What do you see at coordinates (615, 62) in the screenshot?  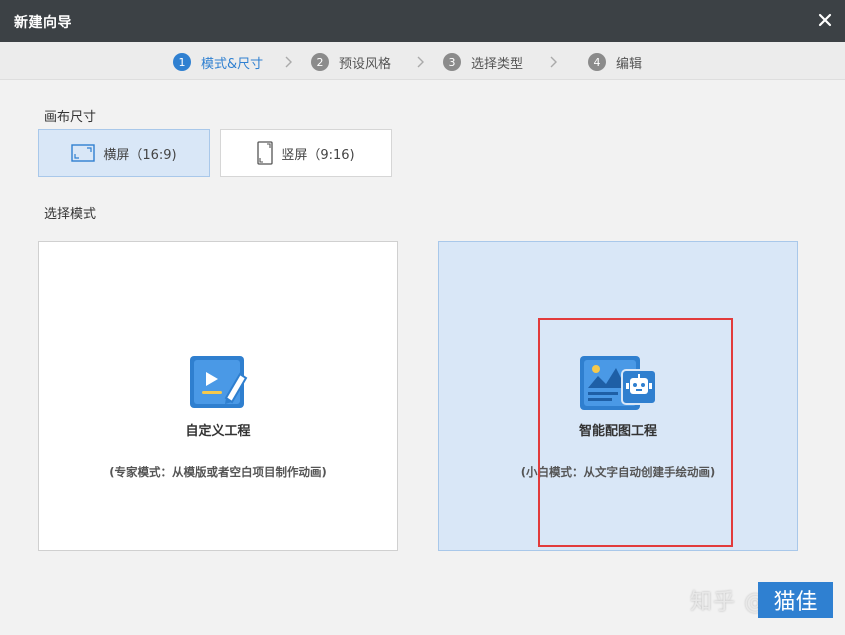 I see `step-edit: 4 编辑` at bounding box center [615, 62].